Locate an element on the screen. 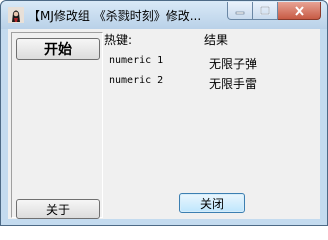 The width and height of the screenshot is (328, 240). hotkey-header: 热键: is located at coordinates (118, 40).